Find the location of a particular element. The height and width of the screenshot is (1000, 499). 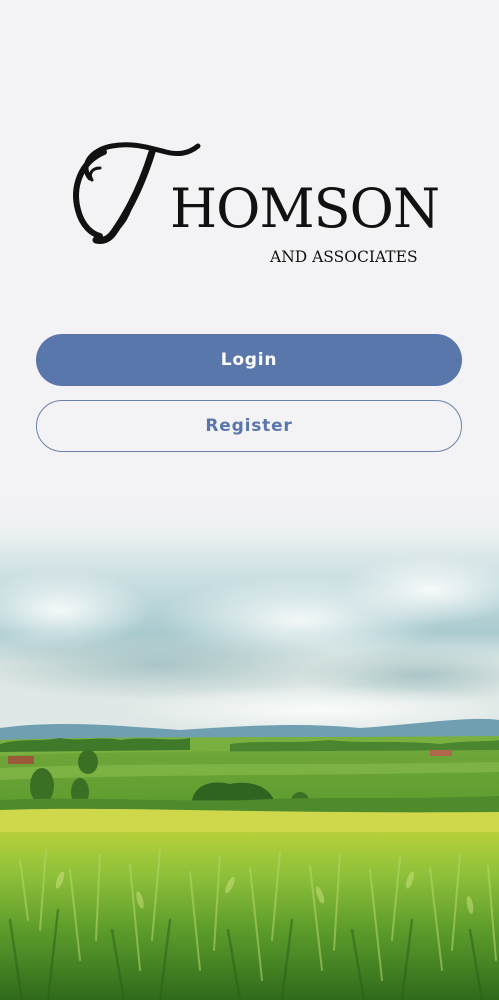

company-logo: HOMSON AND ASSOCIATES is located at coordinates (255, 203).